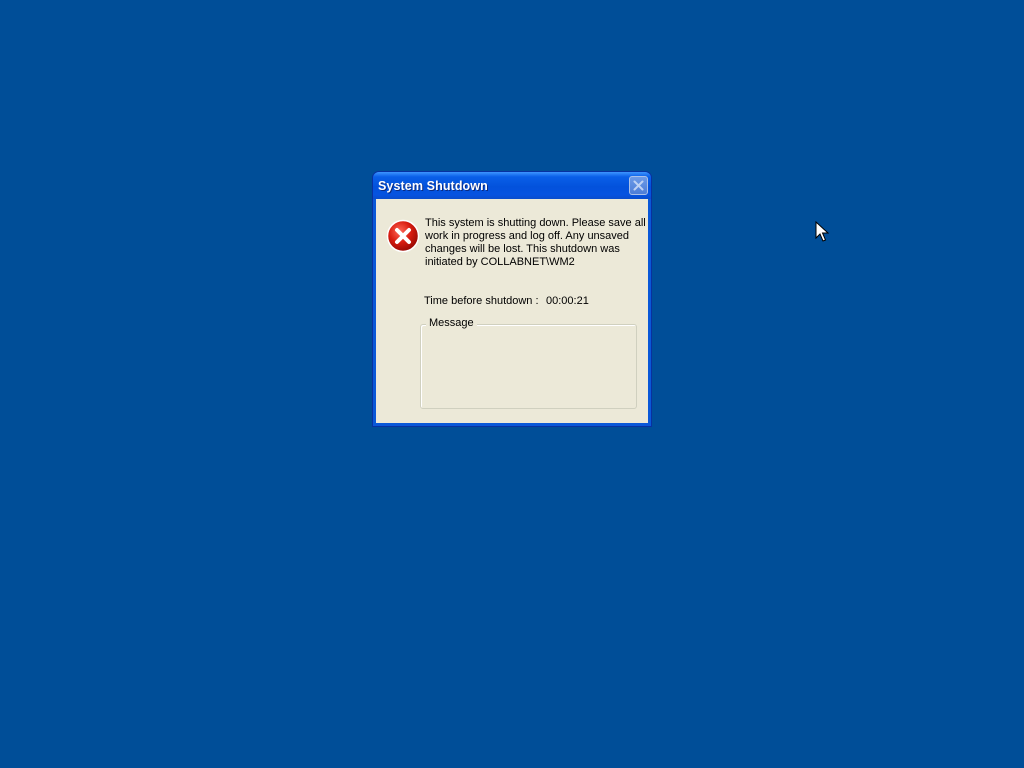  What do you see at coordinates (822, 231) in the screenshot?
I see `mouse-pointer-icon` at bounding box center [822, 231].